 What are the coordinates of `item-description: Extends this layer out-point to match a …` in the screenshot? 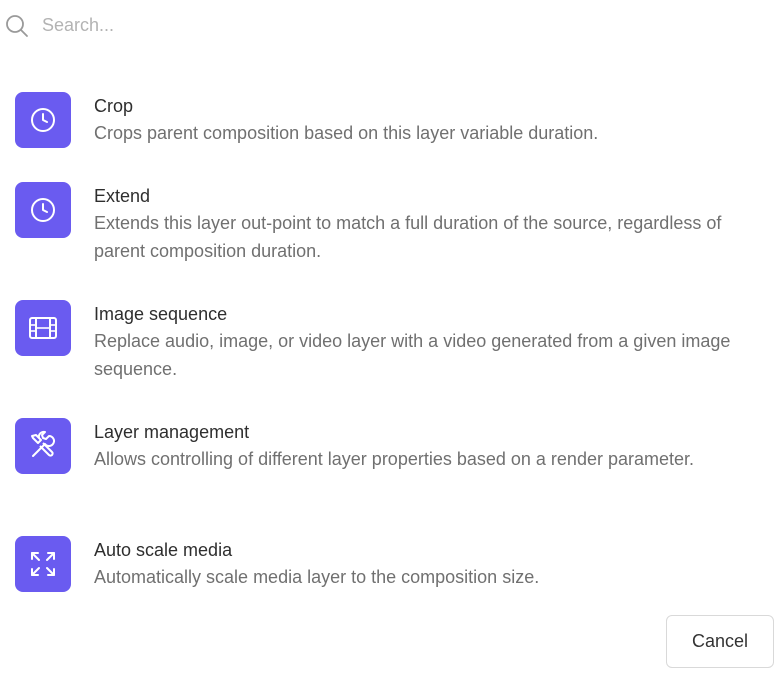 It's located at (408, 237).